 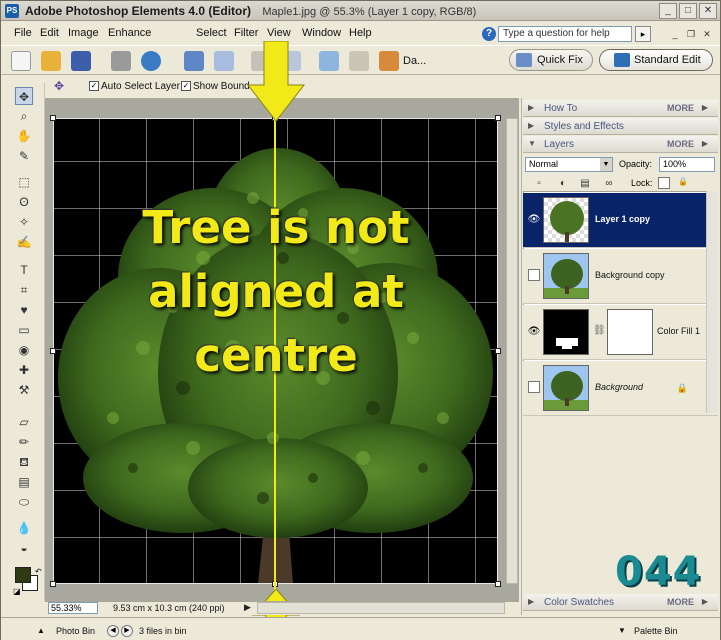 What do you see at coordinates (360, 33) in the screenshot?
I see `menu-help: Help` at bounding box center [360, 33].